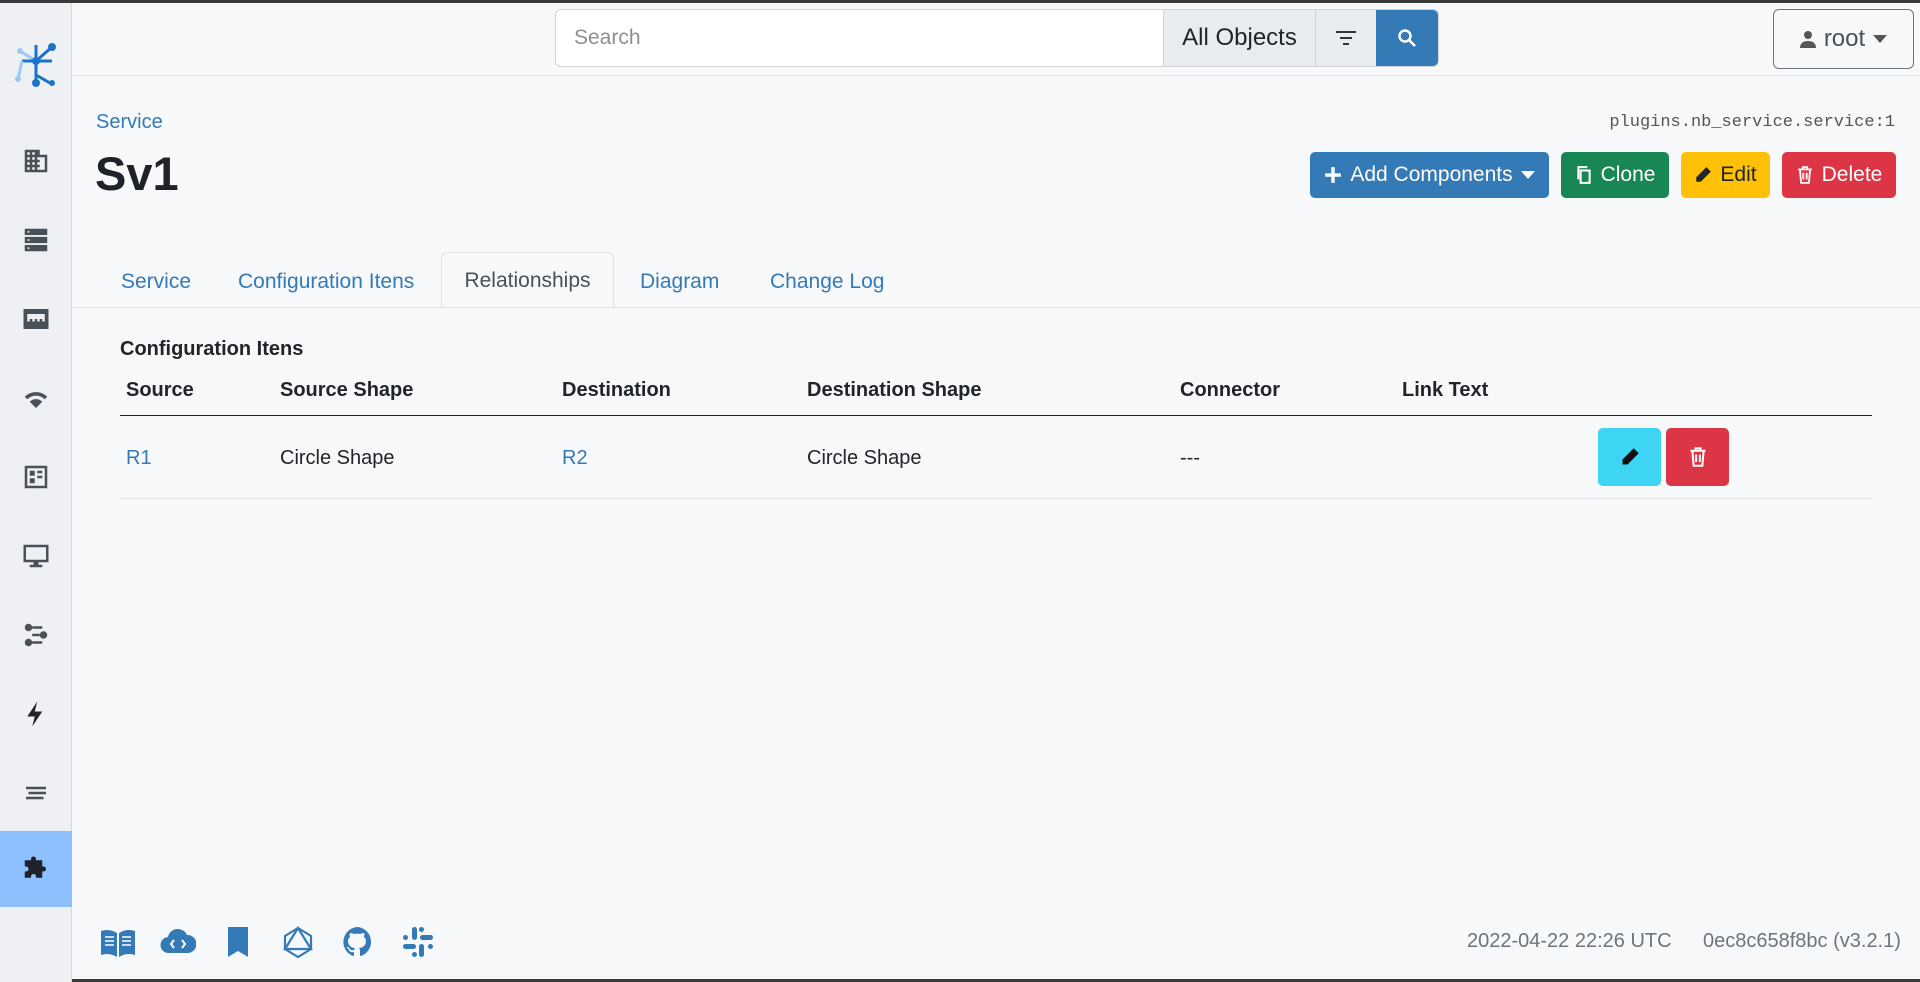 The height and width of the screenshot is (982, 1920). What do you see at coordinates (298, 942) in the screenshot?
I see `graphql-icon` at bounding box center [298, 942].